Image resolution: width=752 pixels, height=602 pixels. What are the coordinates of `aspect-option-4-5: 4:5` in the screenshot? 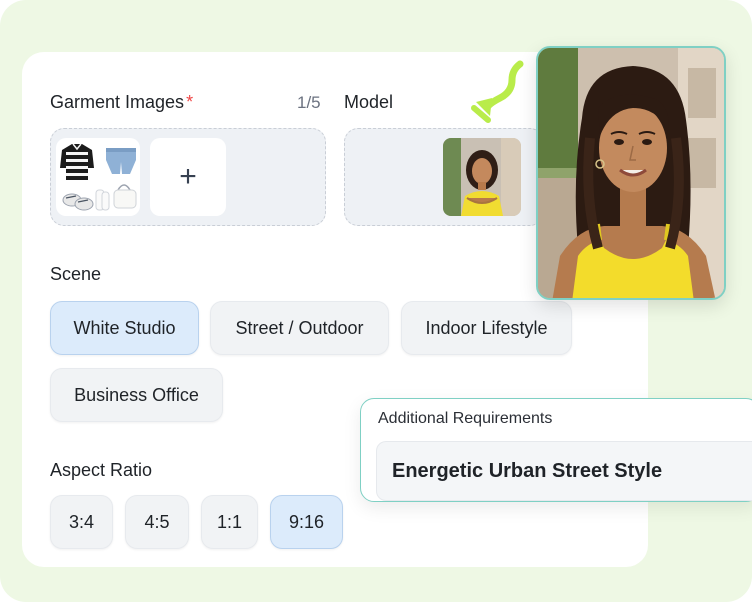 It's located at (157, 522).